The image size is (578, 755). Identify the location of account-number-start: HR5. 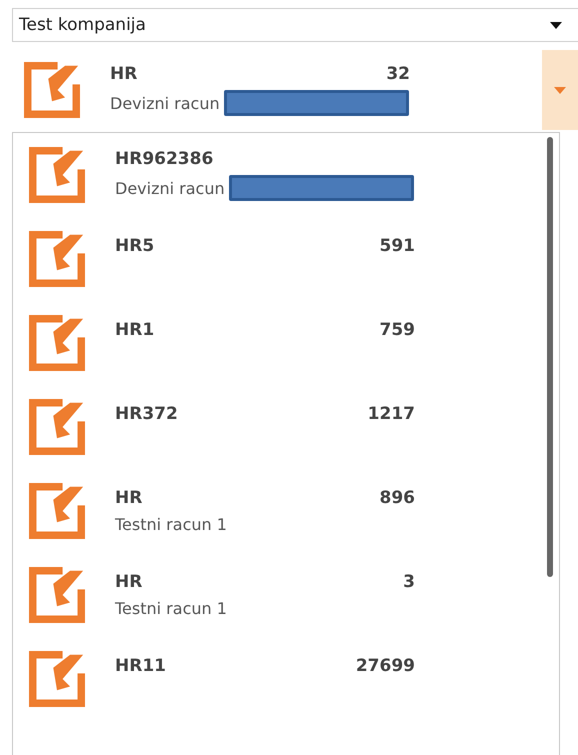
(134, 246).